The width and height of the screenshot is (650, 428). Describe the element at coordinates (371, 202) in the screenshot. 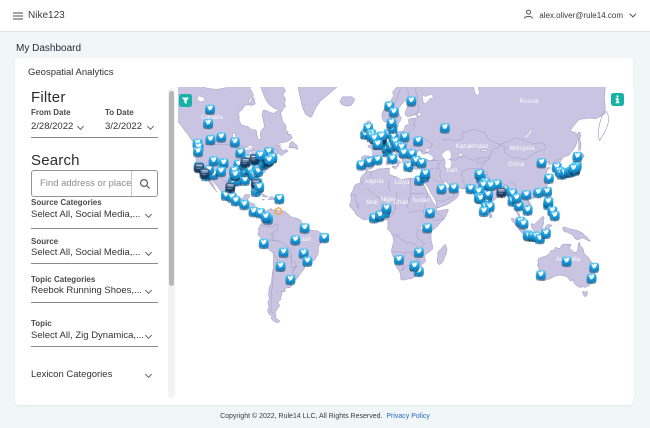

I see `svg-text: Mali` at that location.